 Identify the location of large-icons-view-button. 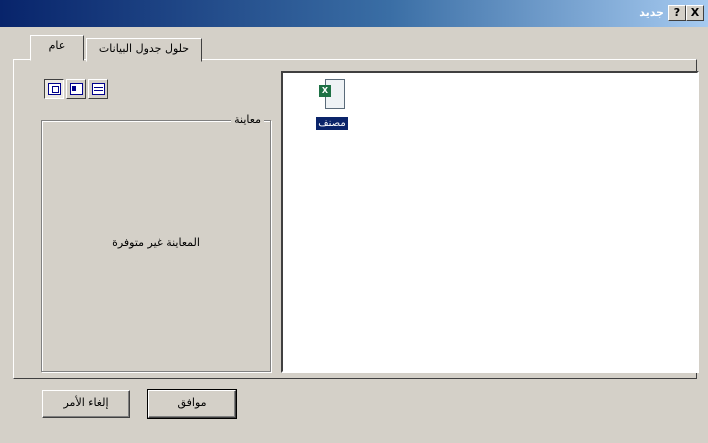
(54, 89).